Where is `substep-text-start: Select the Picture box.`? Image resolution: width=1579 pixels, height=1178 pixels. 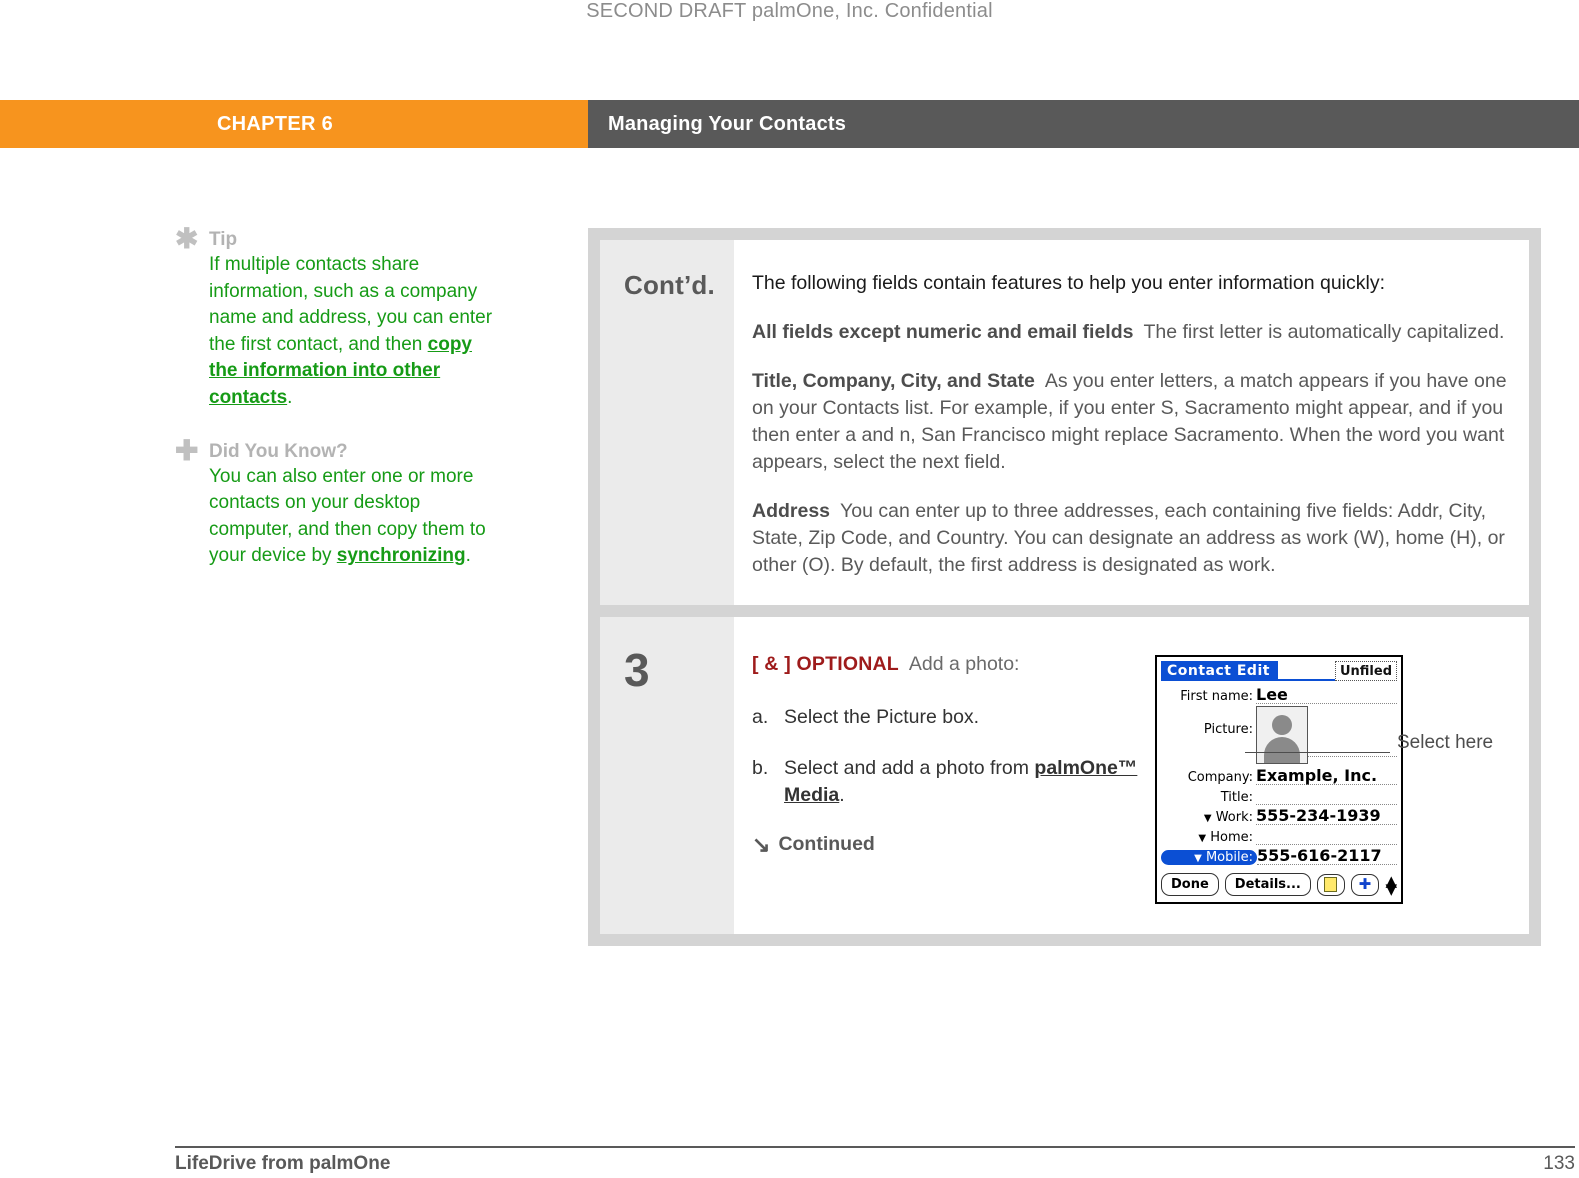
substep-text-start: Select the Picture box. is located at coordinates (882, 717).